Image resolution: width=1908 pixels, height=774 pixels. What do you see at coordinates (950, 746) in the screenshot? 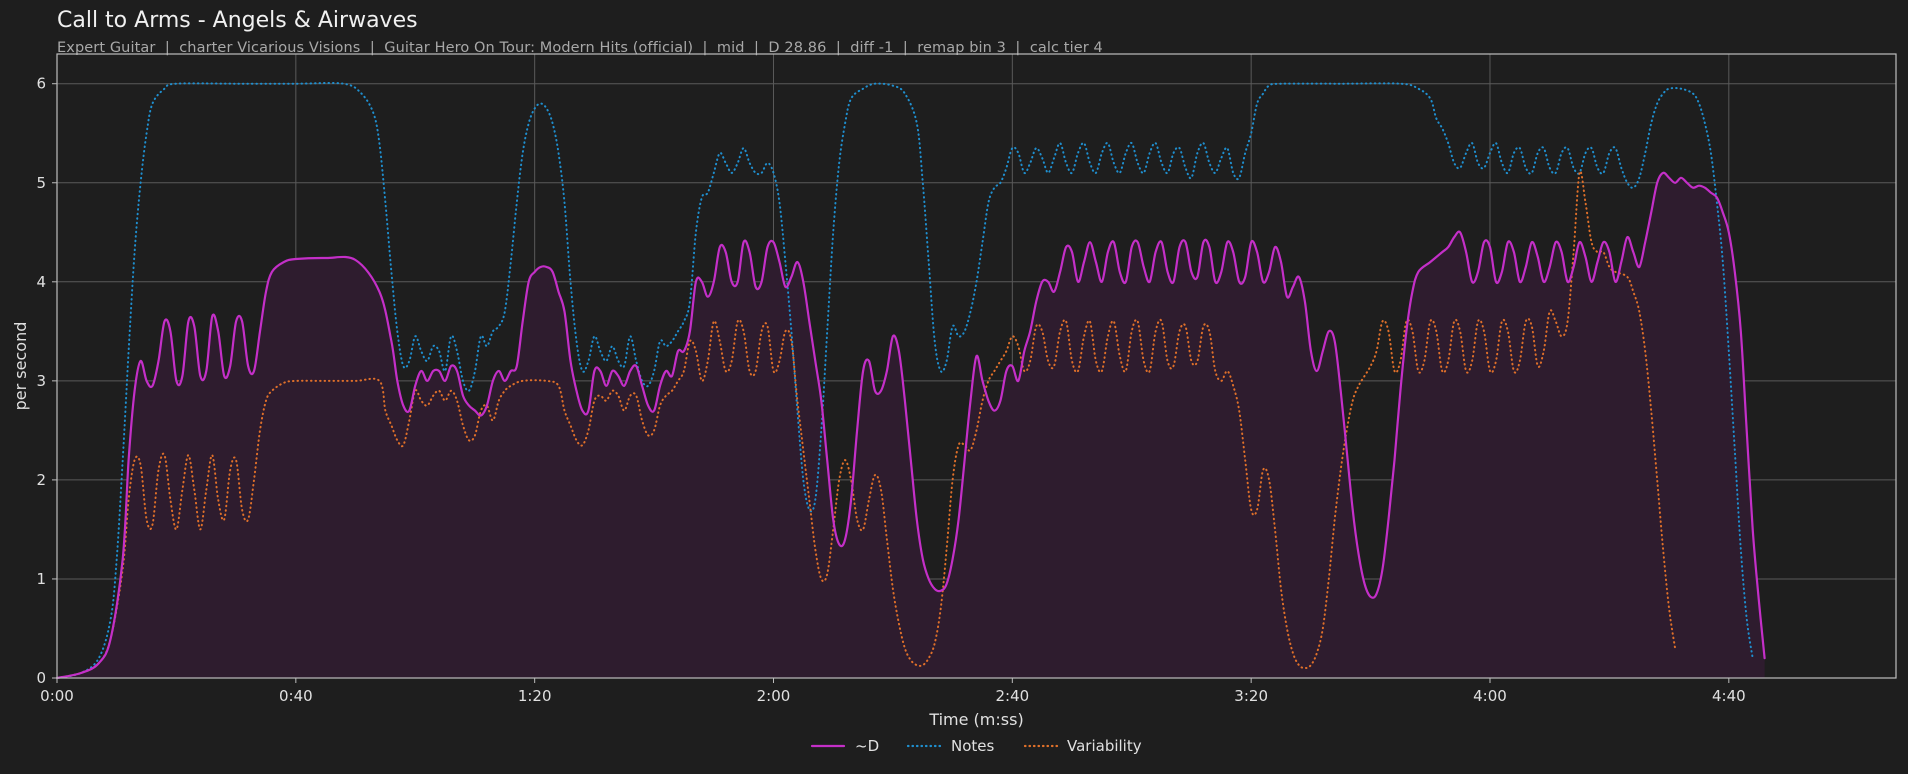
I see `legend-item-notes: Notes` at bounding box center [950, 746].